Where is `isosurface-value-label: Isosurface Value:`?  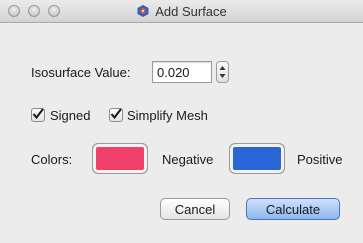 isosurface-value-label: Isosurface Value: is located at coordinates (81, 72).